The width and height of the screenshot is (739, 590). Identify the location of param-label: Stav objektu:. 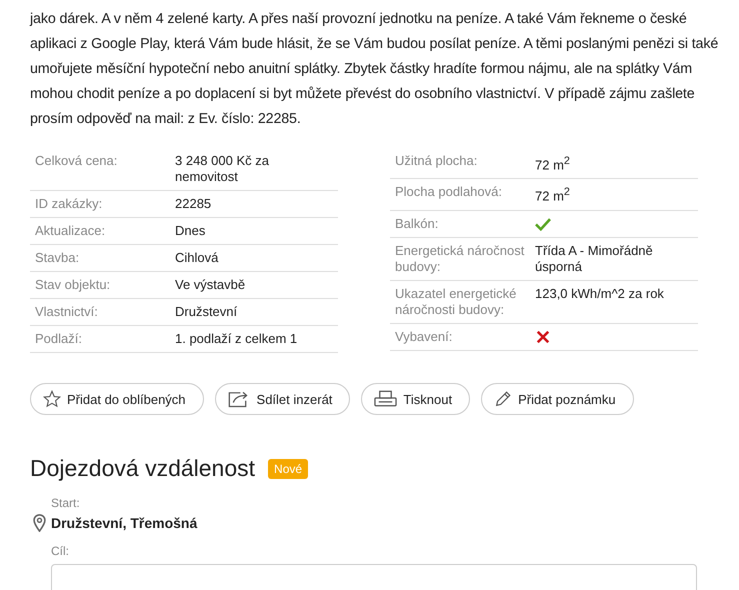
(73, 285).